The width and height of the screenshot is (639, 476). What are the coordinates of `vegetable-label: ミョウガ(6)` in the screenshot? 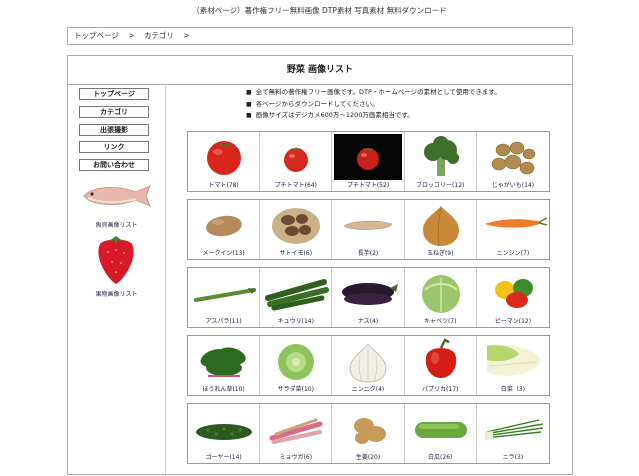 It's located at (295, 456).